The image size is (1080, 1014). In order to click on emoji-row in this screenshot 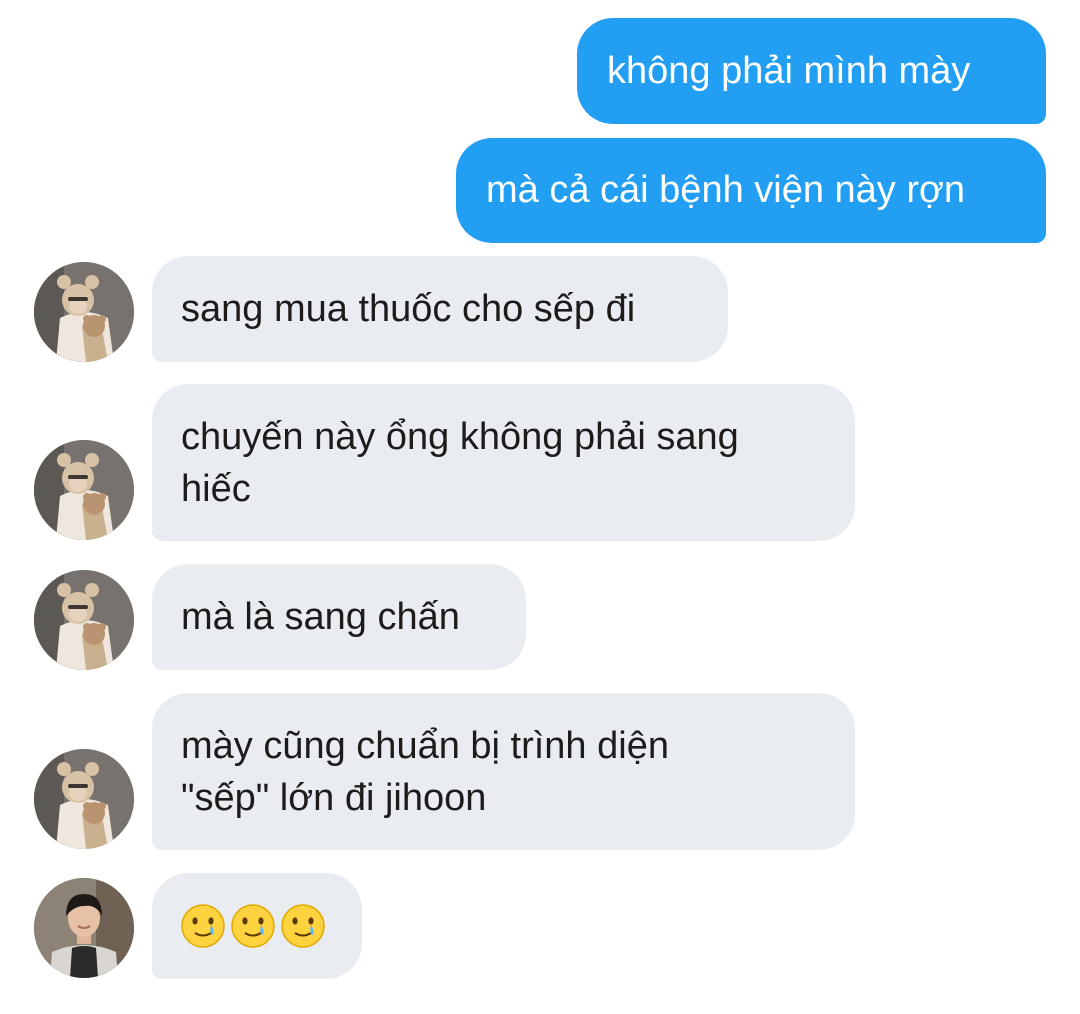, I will do `click(258, 926)`.